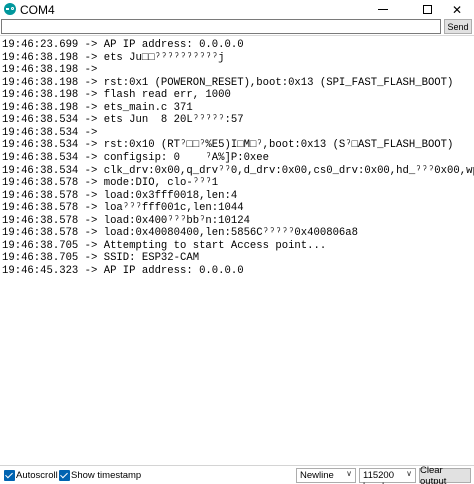 The width and height of the screenshot is (474, 484). I want to click on log-line: 19:46:38.198 ->, so click(50, 70).